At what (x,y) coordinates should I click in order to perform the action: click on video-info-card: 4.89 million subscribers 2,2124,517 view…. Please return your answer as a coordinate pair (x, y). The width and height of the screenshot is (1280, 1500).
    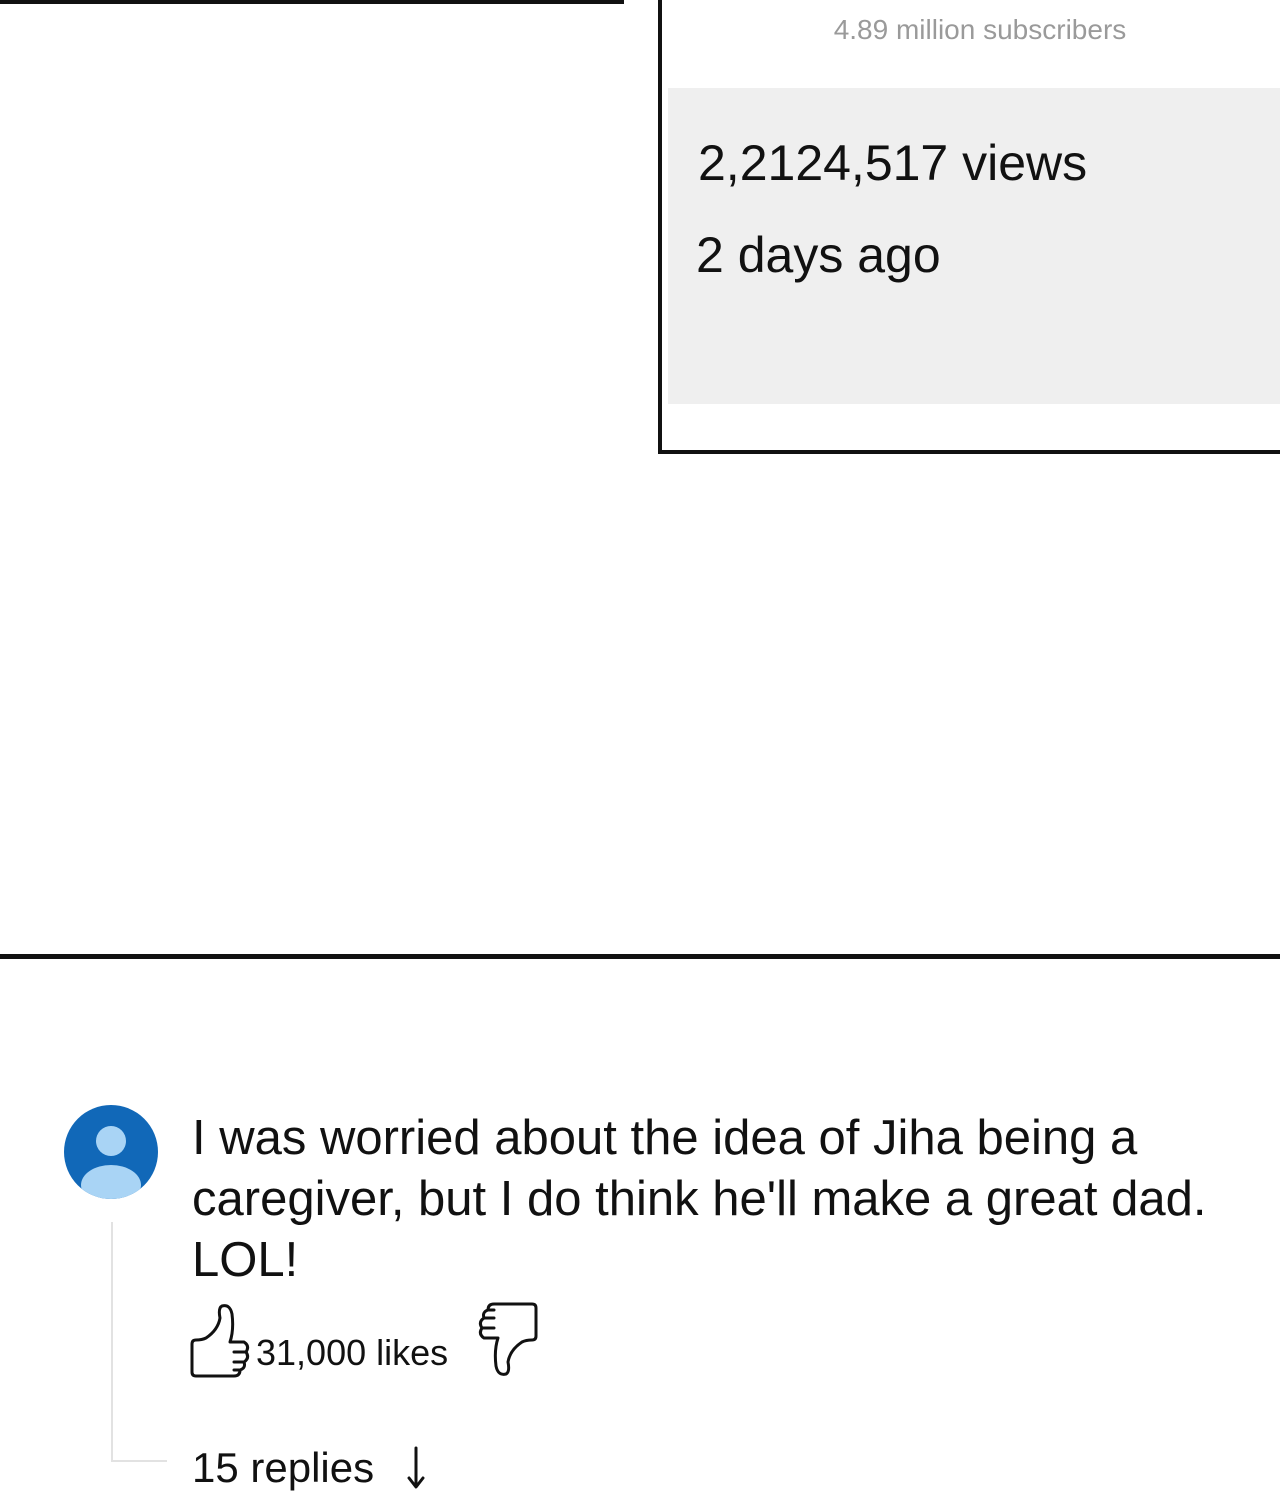
    Looking at the image, I should click on (969, 227).